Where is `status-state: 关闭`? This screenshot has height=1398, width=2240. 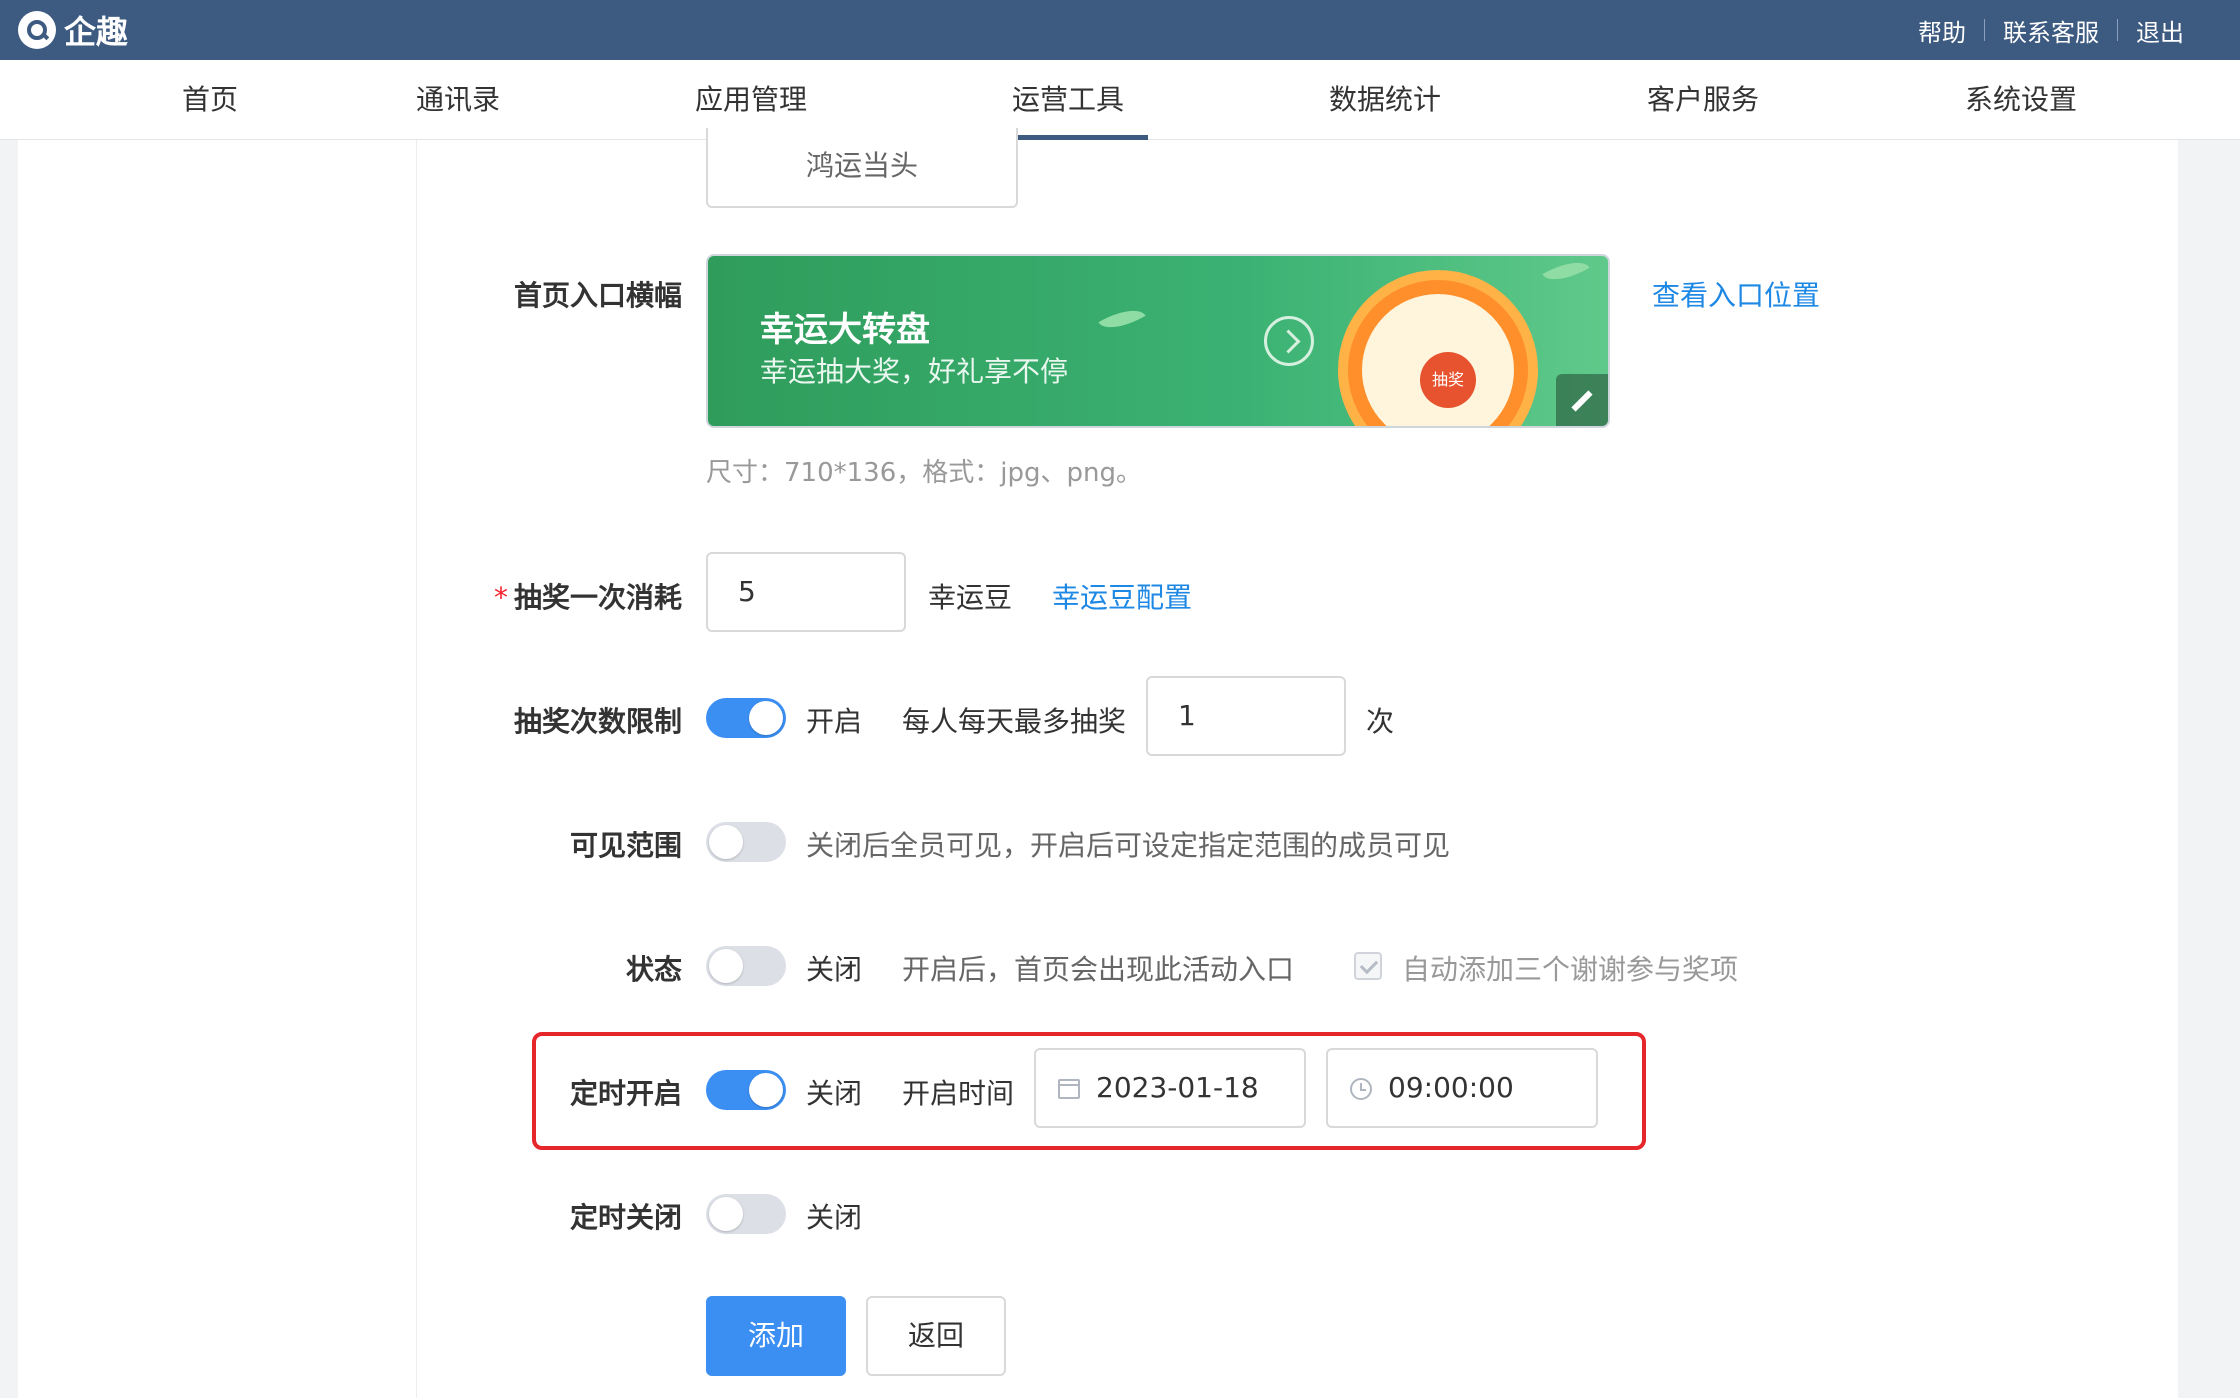
status-state: 关闭 is located at coordinates (834, 969).